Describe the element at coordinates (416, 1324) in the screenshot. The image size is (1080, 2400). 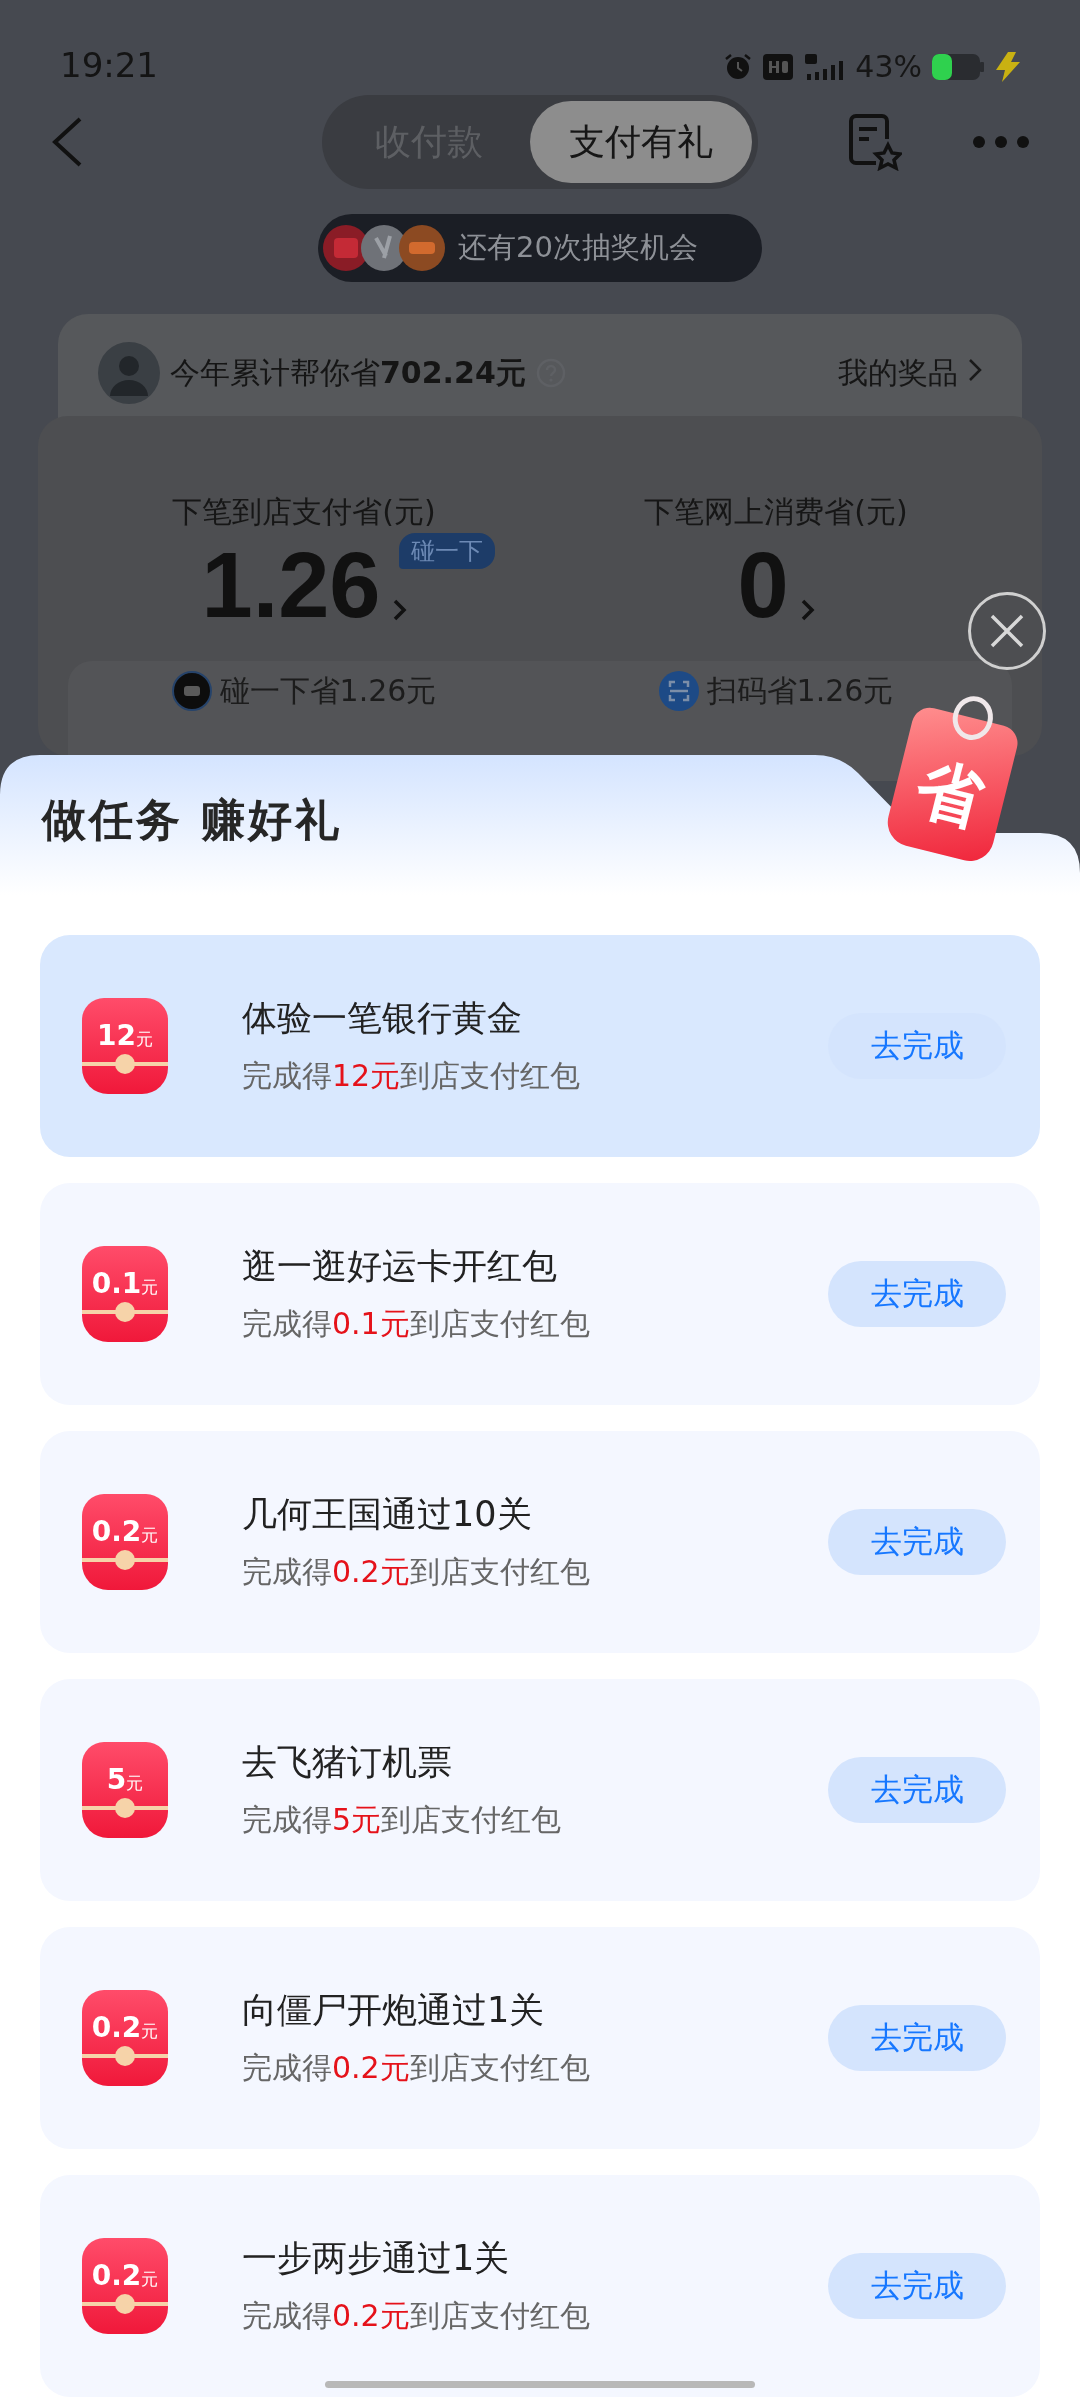
I see `task-reward: 完成得0.1元到店支付红包` at that location.